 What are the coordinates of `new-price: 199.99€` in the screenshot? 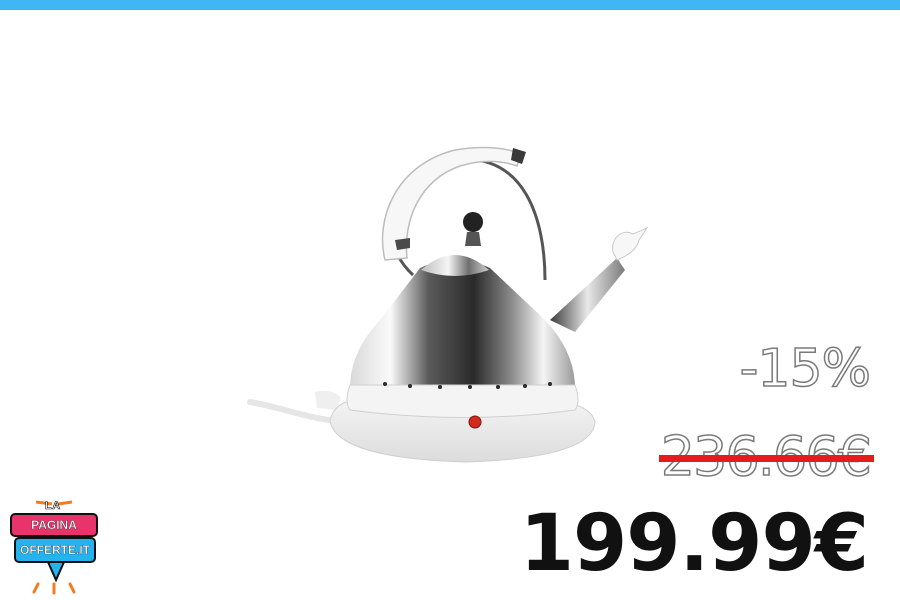 It's located at (694, 544).